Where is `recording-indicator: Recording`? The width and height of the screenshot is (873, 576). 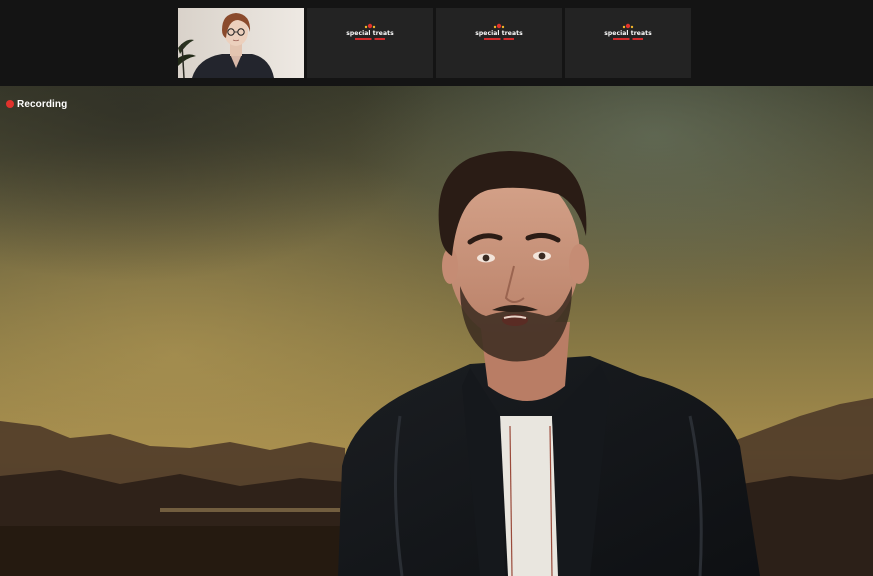
recording-indicator: Recording is located at coordinates (36, 104).